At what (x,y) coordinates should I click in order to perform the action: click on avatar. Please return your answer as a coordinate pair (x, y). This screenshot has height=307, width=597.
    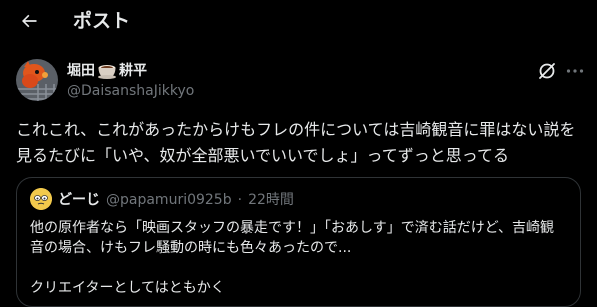
    Looking at the image, I should click on (37, 80).